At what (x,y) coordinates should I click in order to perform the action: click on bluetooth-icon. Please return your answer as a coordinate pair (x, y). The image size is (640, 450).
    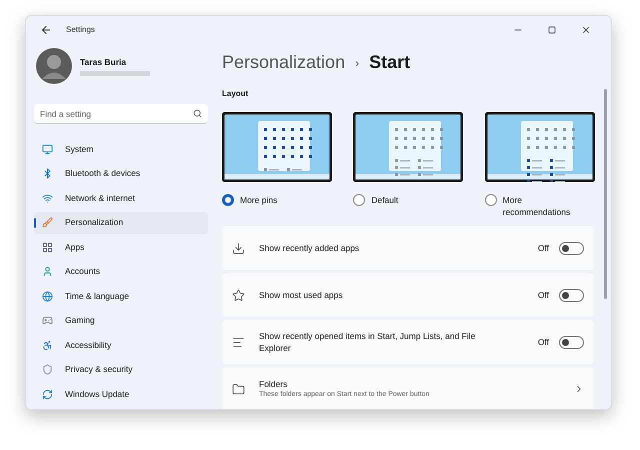
    Looking at the image, I should click on (47, 173).